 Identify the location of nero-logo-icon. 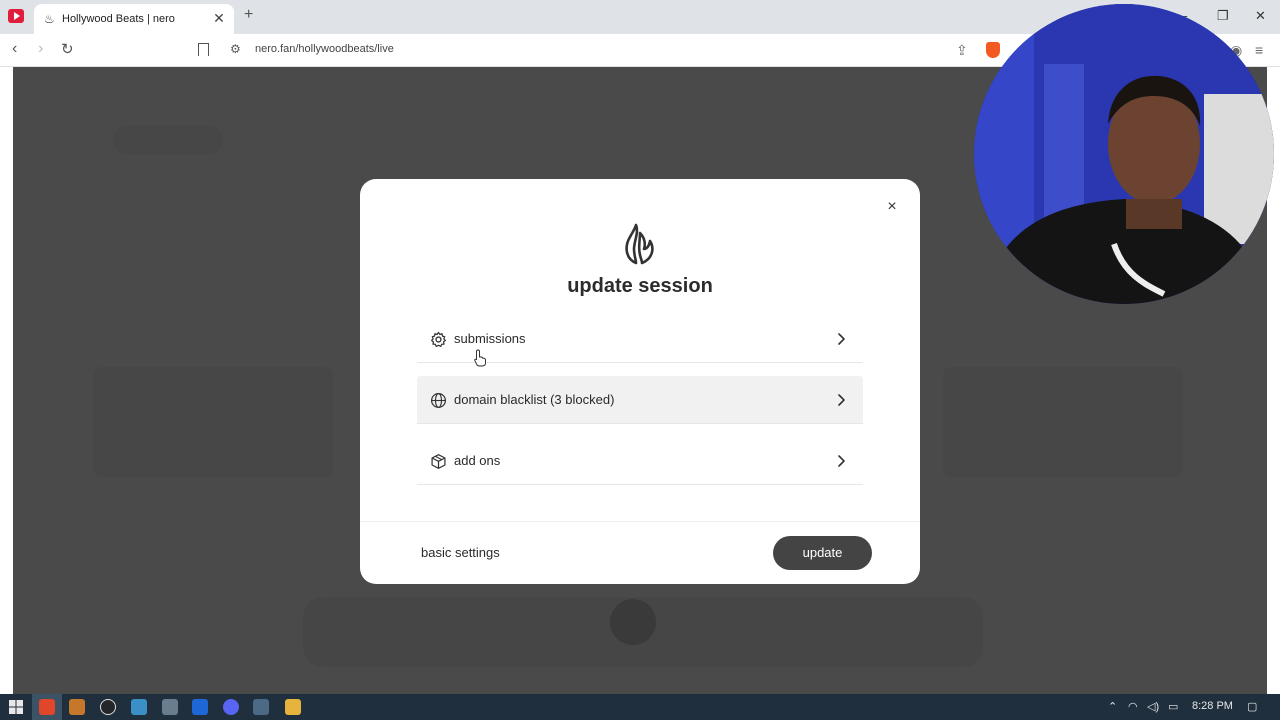
(639, 244).